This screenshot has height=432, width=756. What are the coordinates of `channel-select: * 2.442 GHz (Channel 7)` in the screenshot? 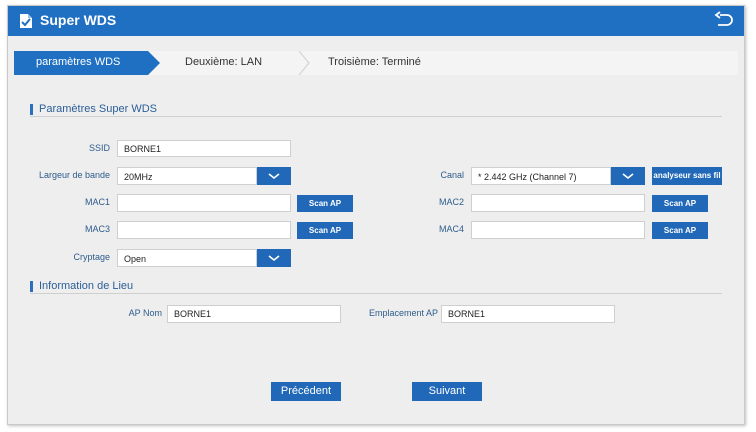 It's located at (541, 176).